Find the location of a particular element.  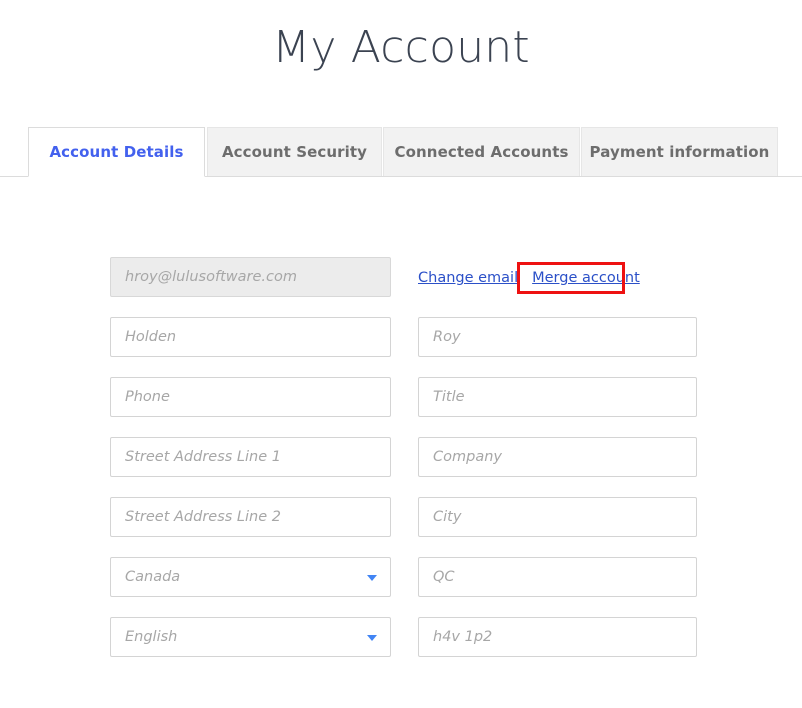

tab-account-details: Account Details is located at coordinates (116, 152).